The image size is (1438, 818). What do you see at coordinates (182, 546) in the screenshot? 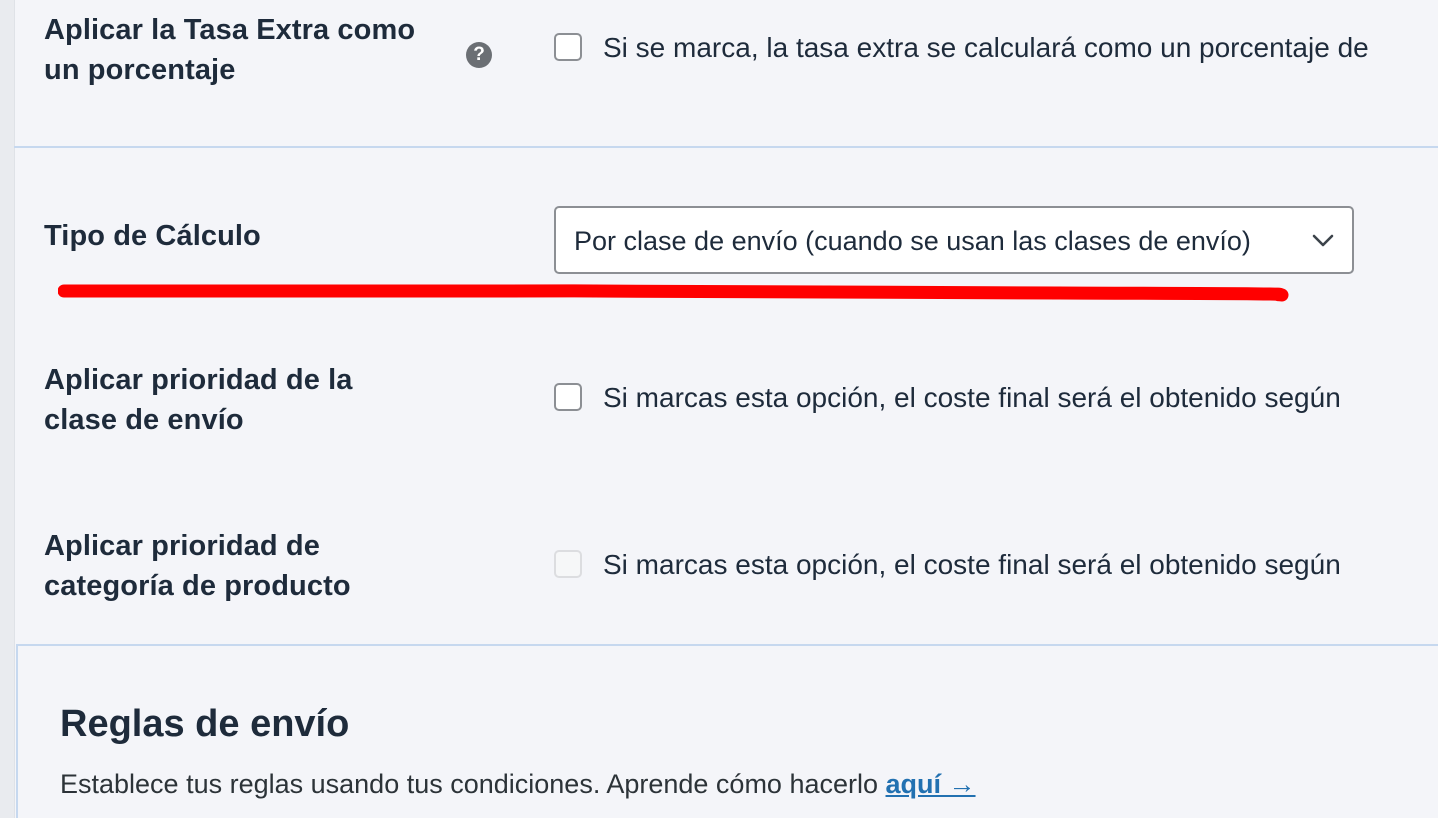
I see `product-category-priority-label-line1: Aplicar prioridad de` at bounding box center [182, 546].